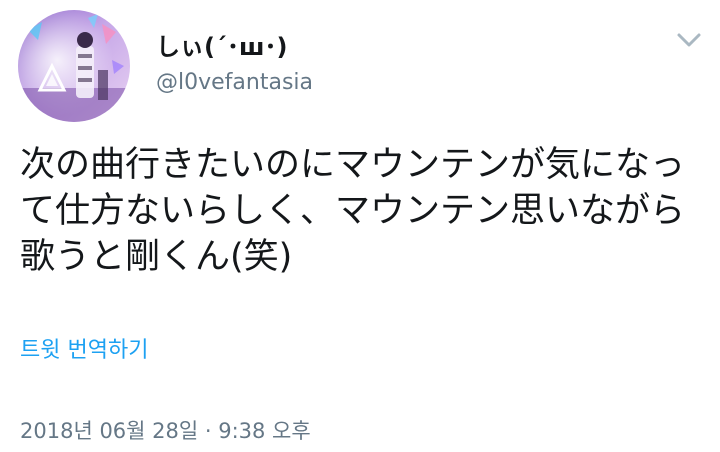  What do you see at coordinates (353, 165) in the screenshot?
I see `tweet-text-line: 次の曲行きたいのにマウンテンが気になっ` at bounding box center [353, 165].